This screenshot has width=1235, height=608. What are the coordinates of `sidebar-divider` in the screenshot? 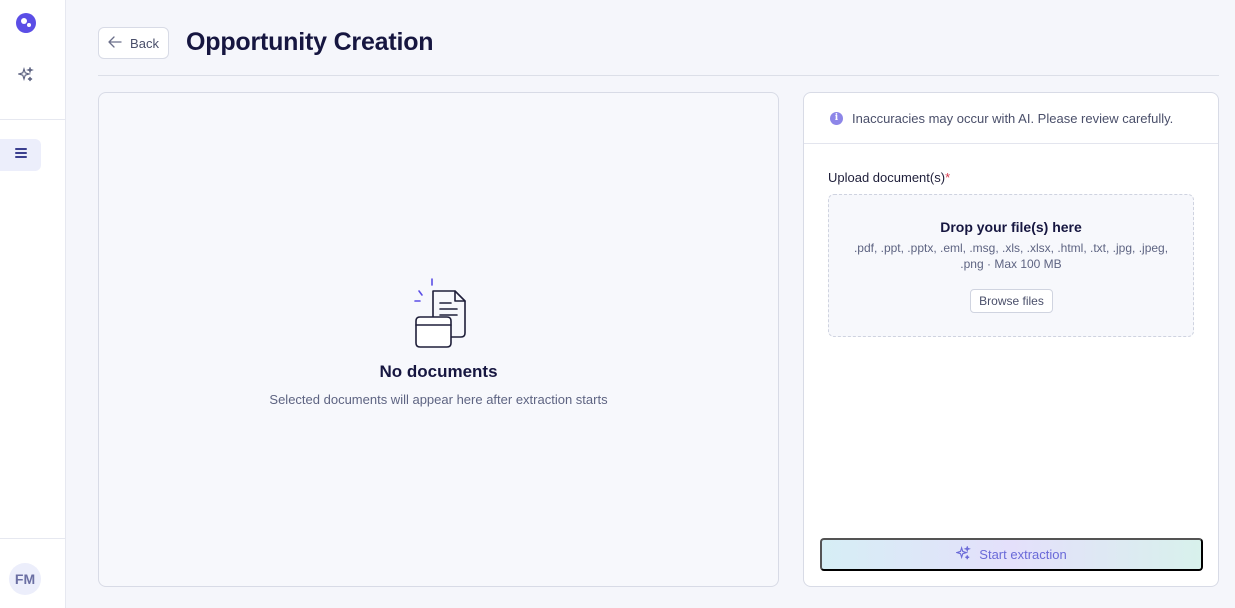 It's located at (33, 119).